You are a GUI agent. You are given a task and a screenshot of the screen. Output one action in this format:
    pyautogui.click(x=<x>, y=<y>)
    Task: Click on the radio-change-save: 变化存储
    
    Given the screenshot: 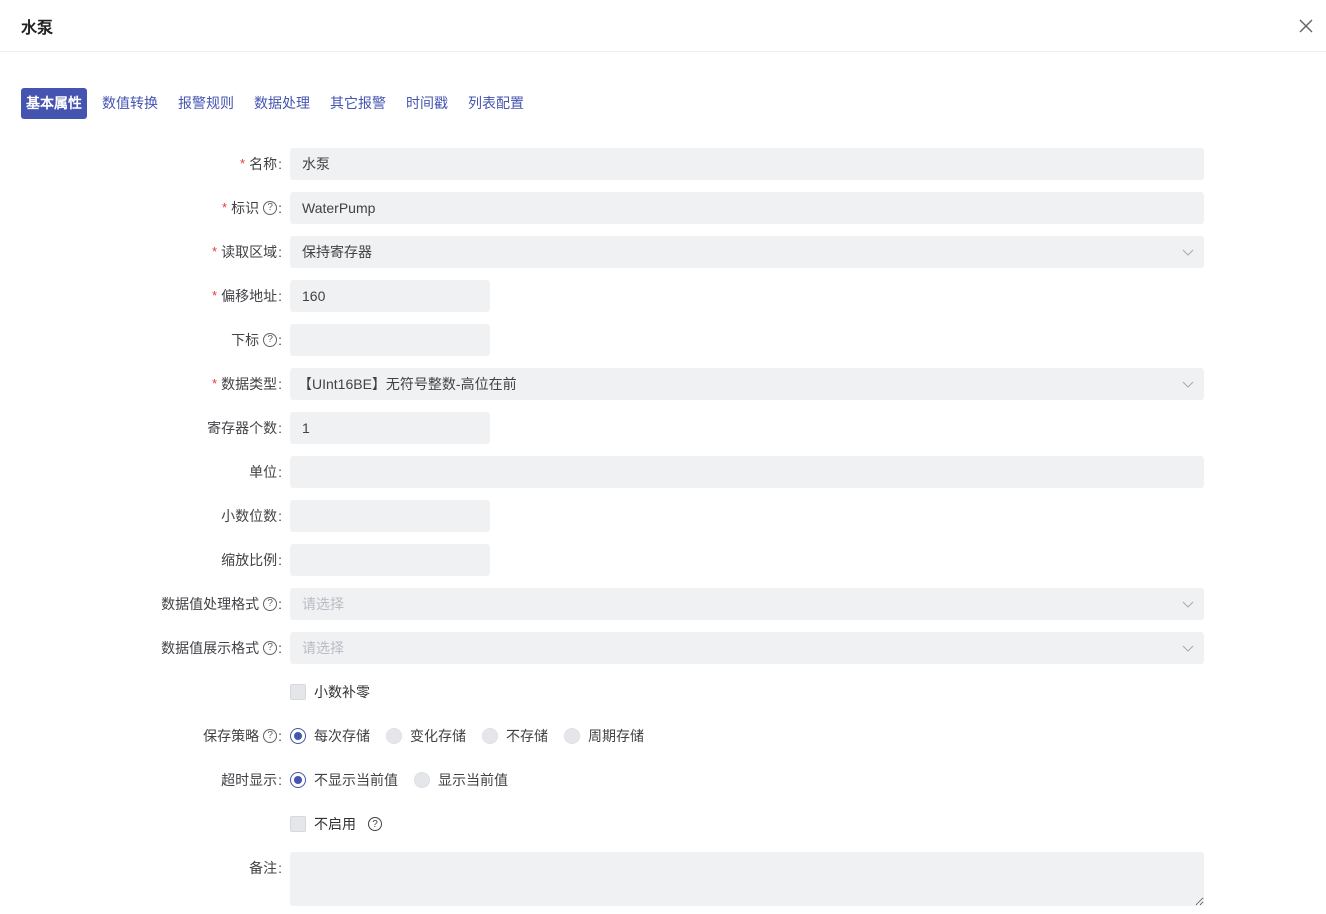 What is the action you would take?
    pyautogui.click(x=426, y=736)
    